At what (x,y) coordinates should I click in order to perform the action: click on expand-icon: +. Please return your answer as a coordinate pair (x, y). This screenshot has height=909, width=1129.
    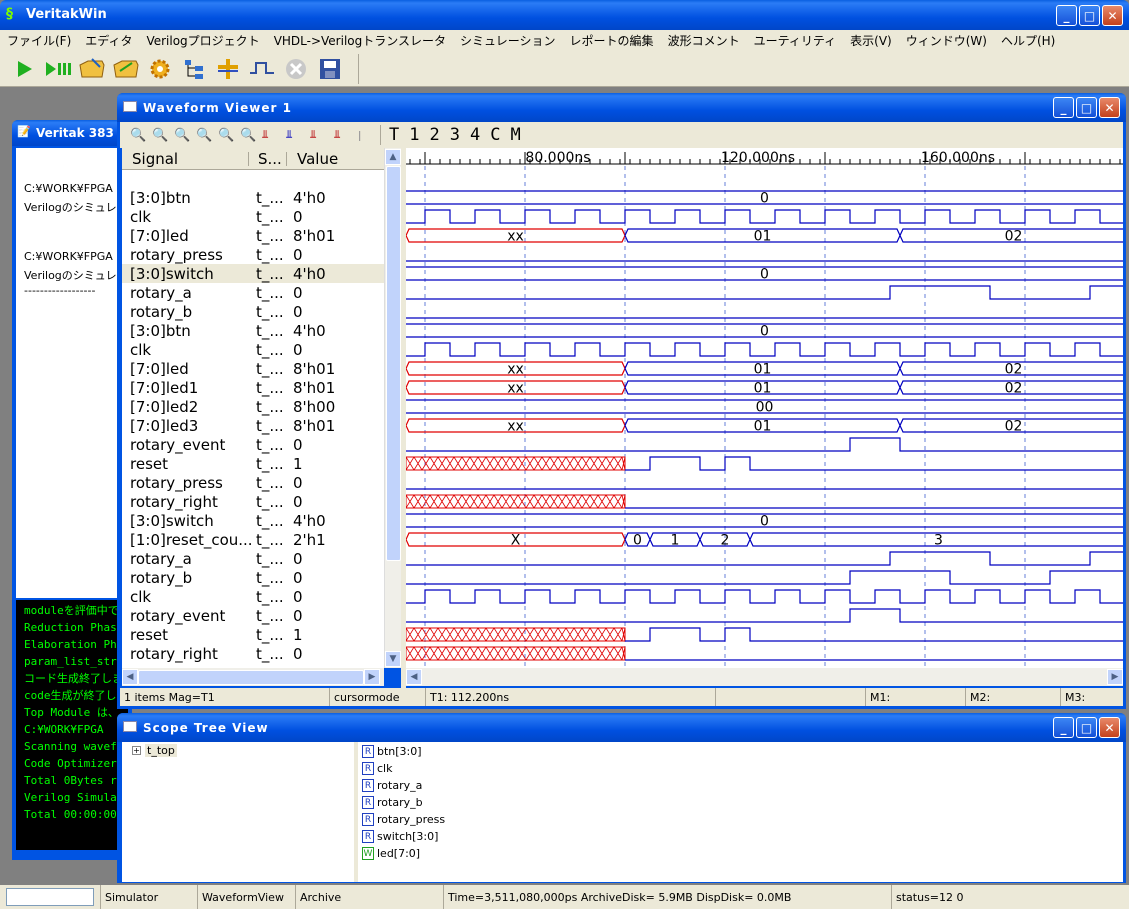
    Looking at the image, I should click on (136, 750).